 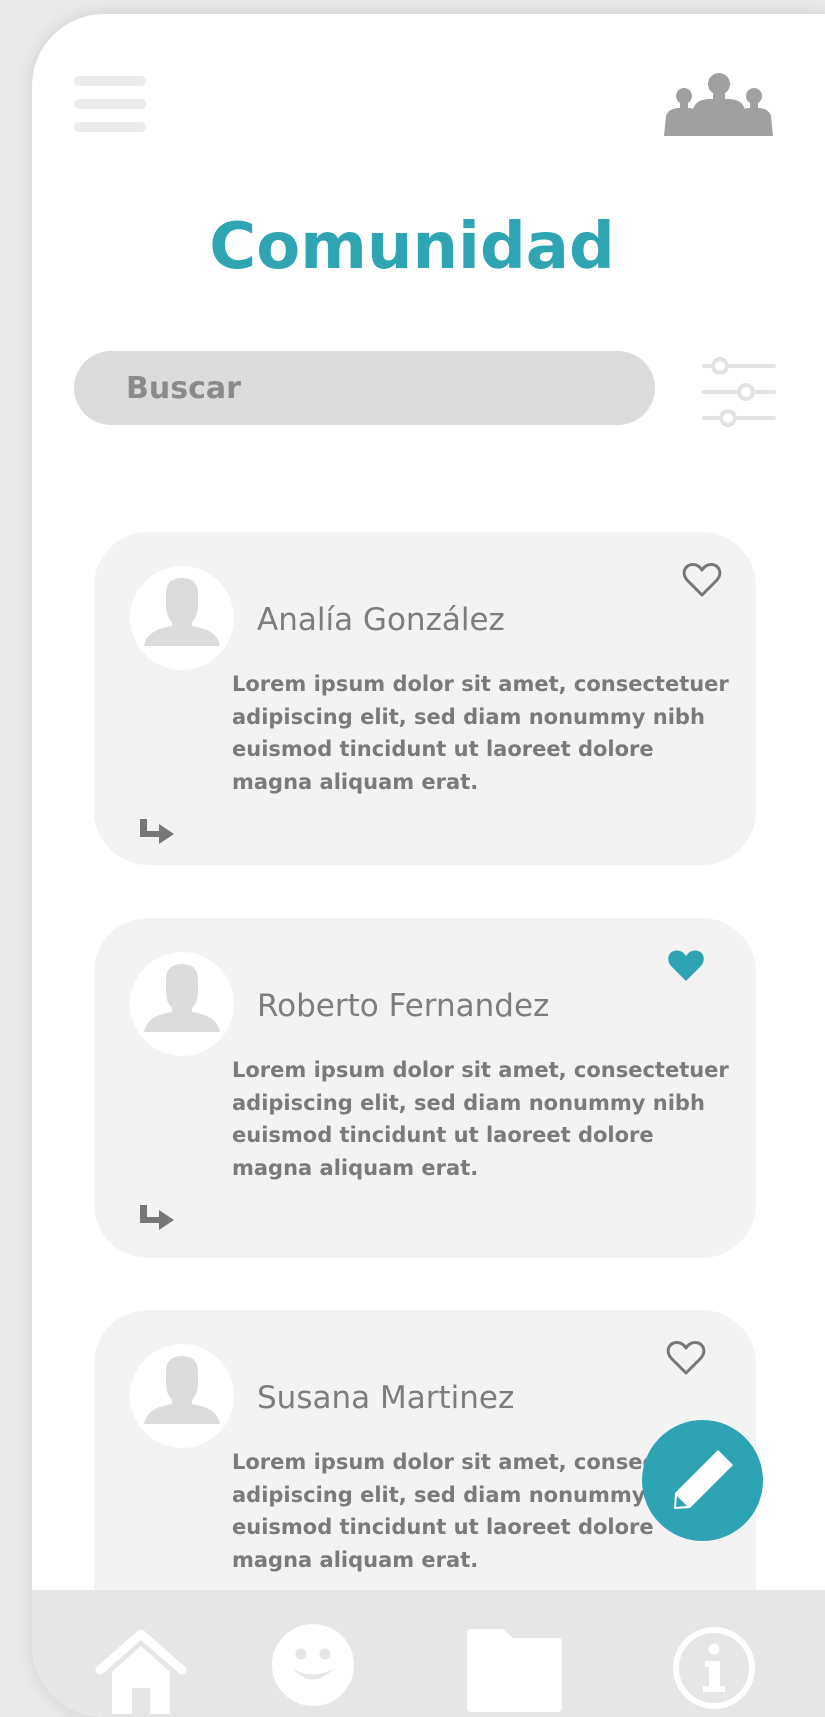 I want to click on filter-sliders-icon, so click(x=739, y=392).